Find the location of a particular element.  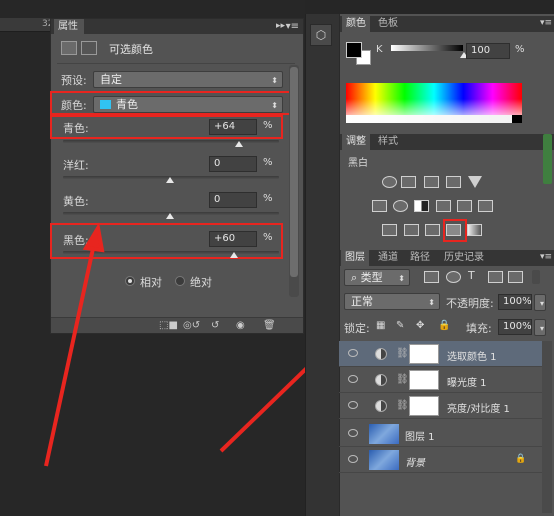

k-unit: % is located at coordinates (520, 49).